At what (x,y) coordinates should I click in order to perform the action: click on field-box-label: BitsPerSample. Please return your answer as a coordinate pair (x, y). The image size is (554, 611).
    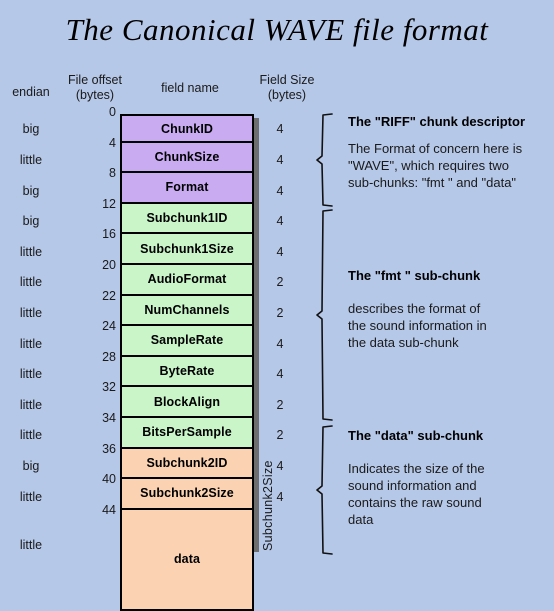
    Looking at the image, I should click on (187, 432).